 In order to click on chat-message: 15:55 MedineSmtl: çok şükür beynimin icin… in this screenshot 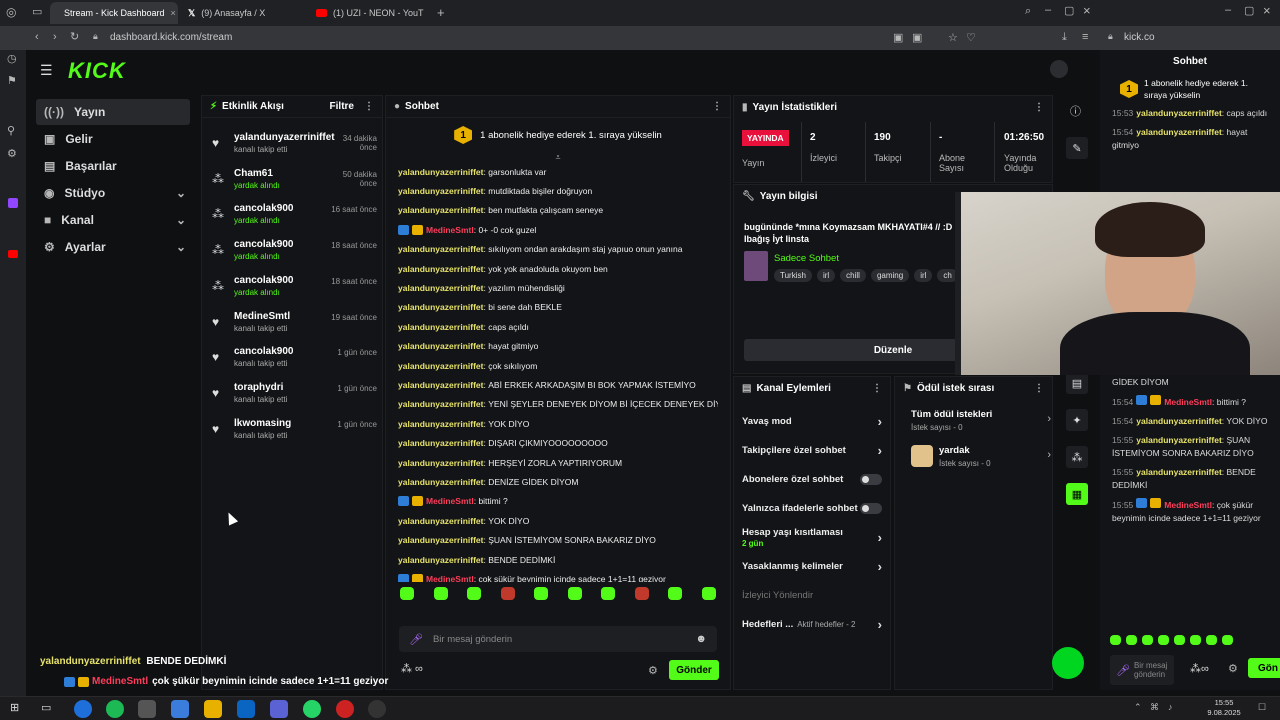, I will do `click(1190, 511)`.